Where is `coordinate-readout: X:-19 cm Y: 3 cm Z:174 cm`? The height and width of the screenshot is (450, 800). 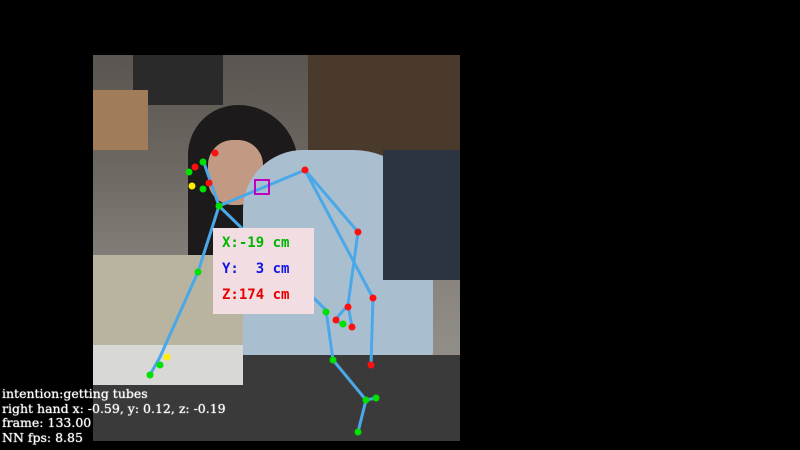 coordinate-readout: X:-19 cm Y: 3 cm Z:174 cm is located at coordinates (263, 271).